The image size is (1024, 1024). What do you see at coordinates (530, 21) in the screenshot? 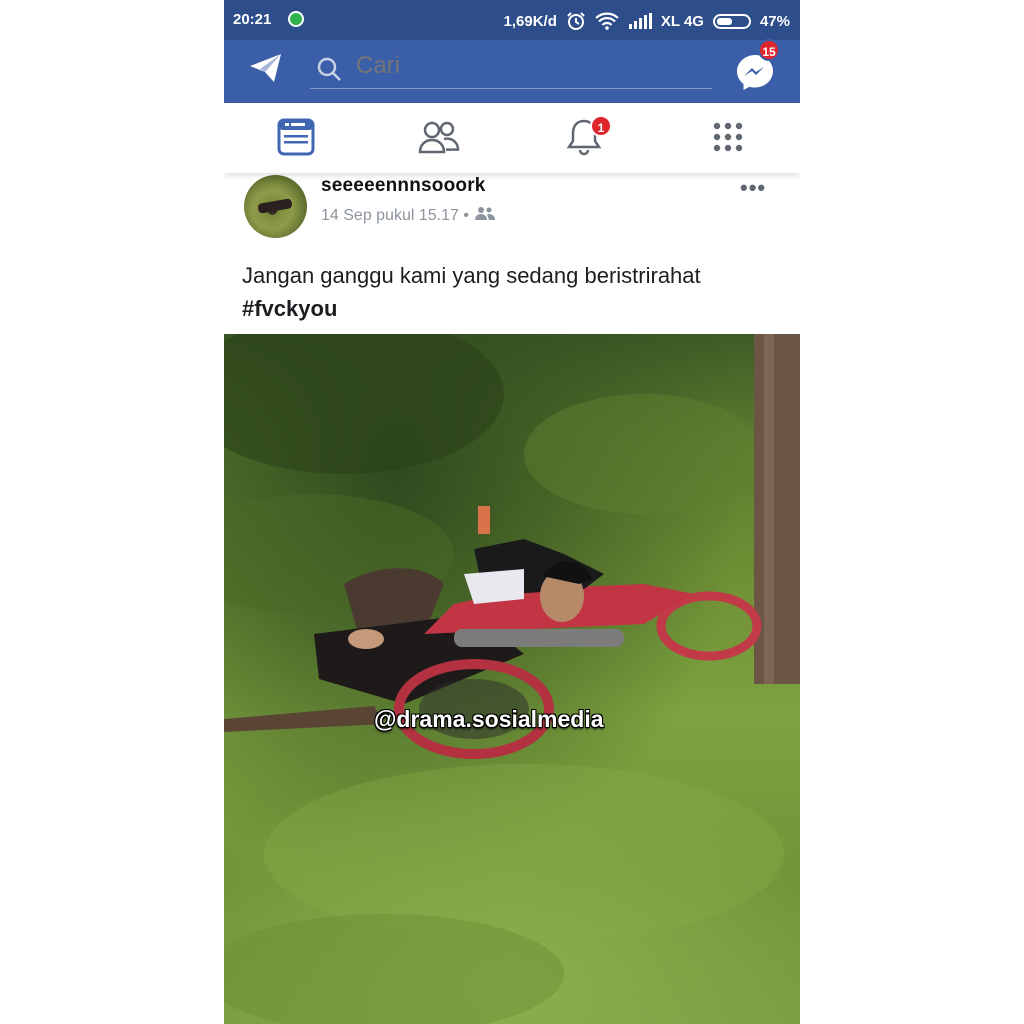
I see `network-speed: 1,69K/d` at bounding box center [530, 21].